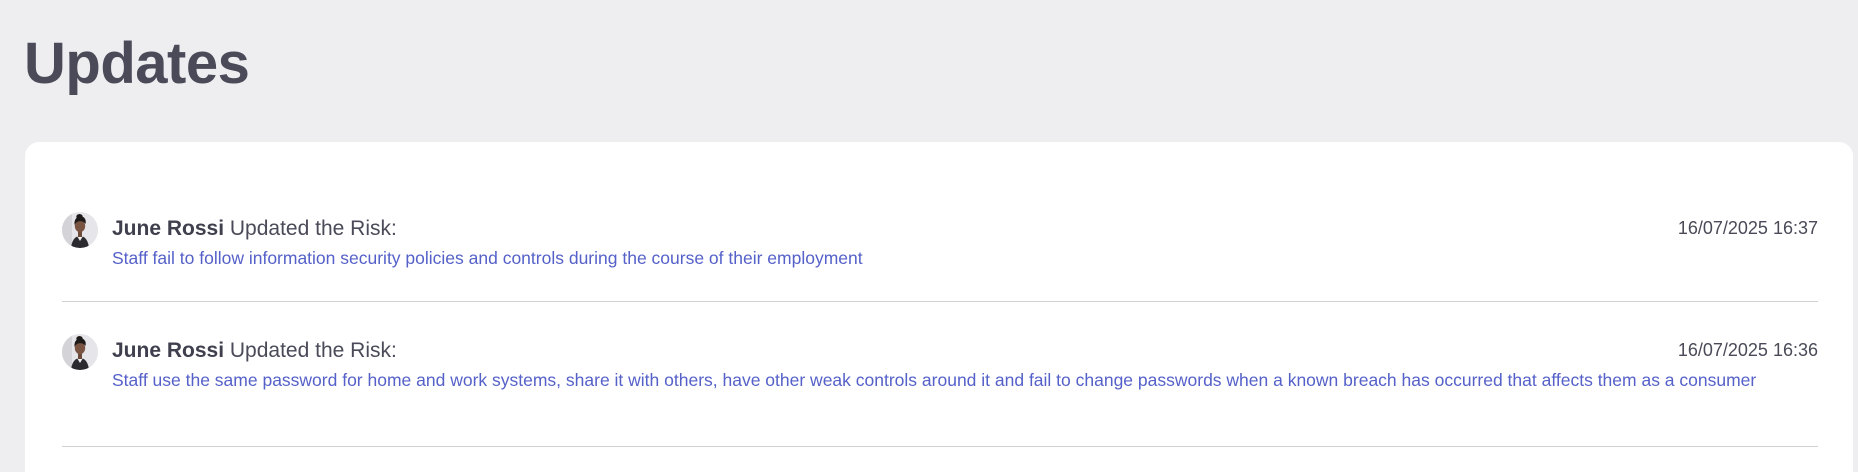 The image size is (1858, 472). Describe the element at coordinates (137, 63) in the screenshot. I see `page-title: Updates` at that location.